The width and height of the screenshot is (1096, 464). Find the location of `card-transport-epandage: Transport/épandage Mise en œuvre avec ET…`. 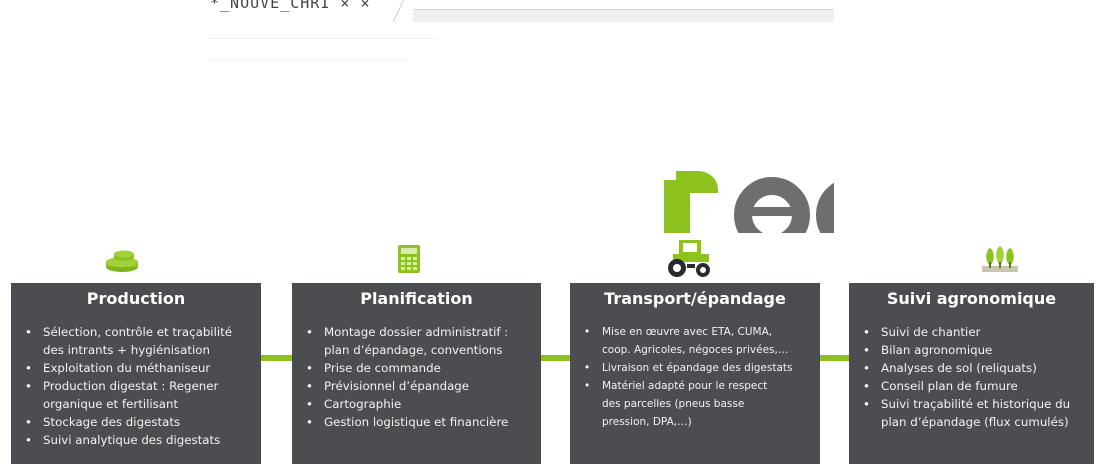

card-transport-epandage: Transport/épandage Mise en œuvre avec ET… is located at coordinates (695, 373).